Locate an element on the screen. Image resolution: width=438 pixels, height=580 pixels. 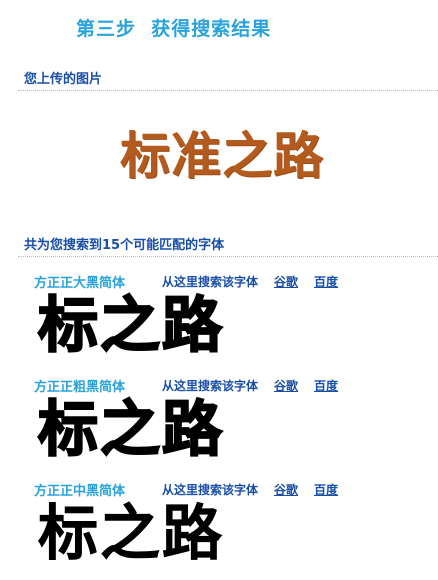
step-title: 第三步 获得搜索结果 is located at coordinates (174, 29).